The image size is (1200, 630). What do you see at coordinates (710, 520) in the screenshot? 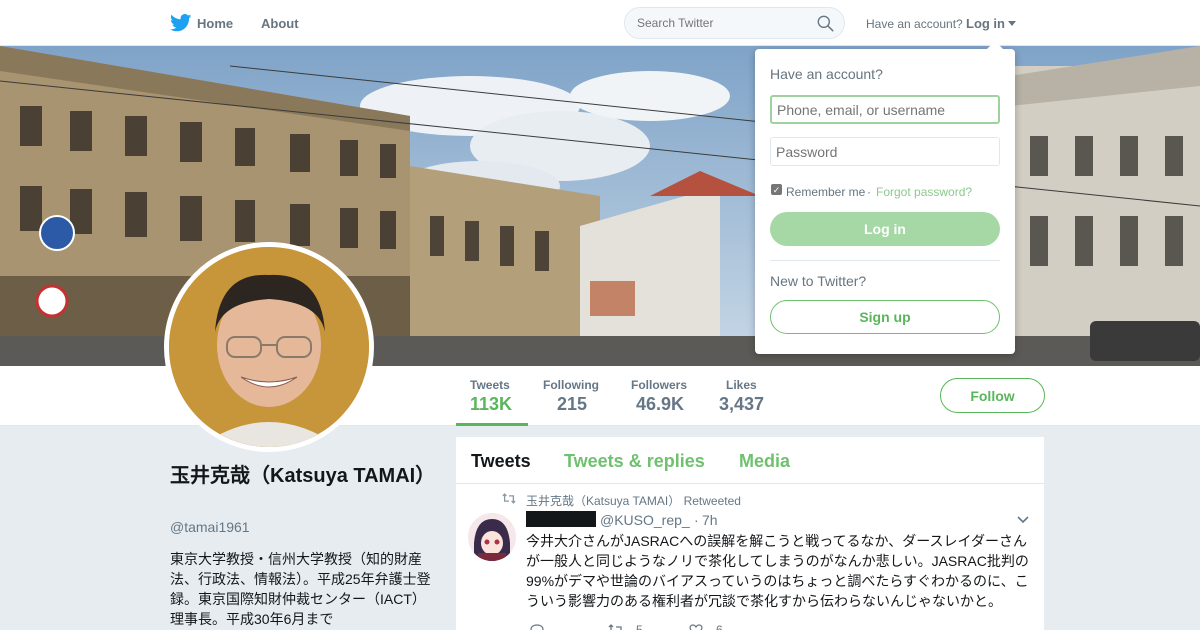
I see `tweet-timestamp: 7h` at bounding box center [710, 520].